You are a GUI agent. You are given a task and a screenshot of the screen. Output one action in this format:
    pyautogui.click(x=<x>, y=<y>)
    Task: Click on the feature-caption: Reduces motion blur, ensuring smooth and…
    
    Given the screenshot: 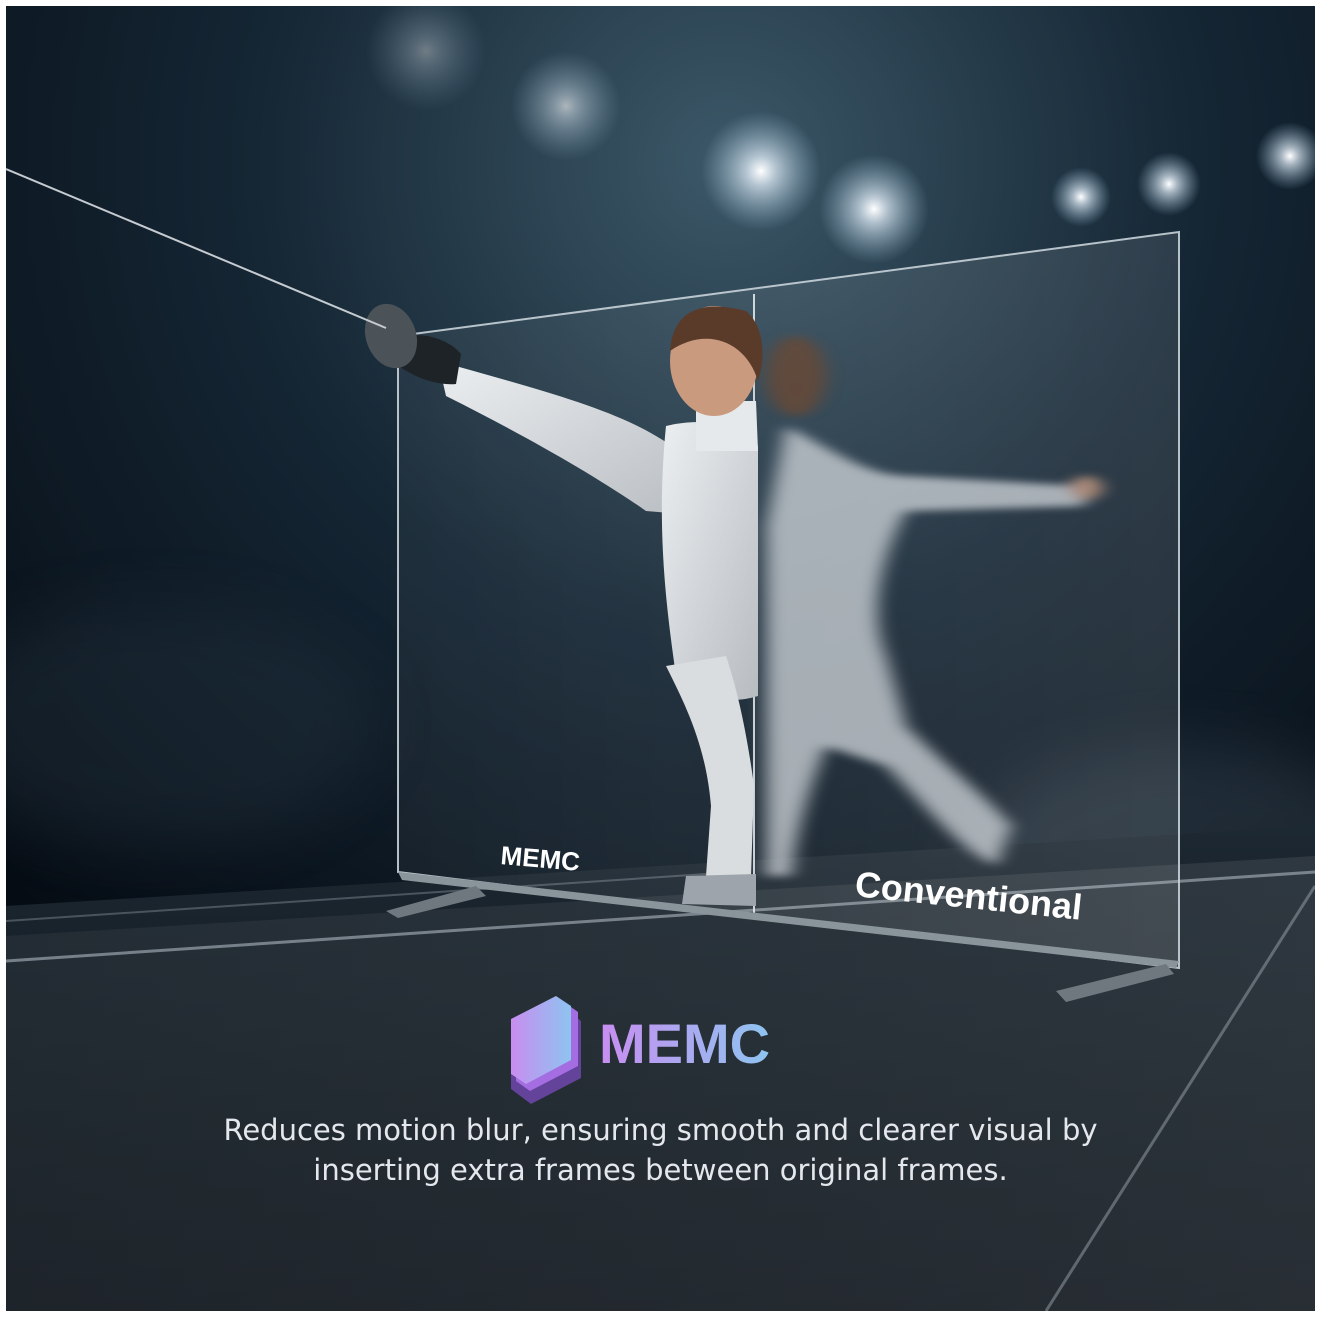 What is the action you would take?
    pyautogui.click(x=660, y=1150)
    